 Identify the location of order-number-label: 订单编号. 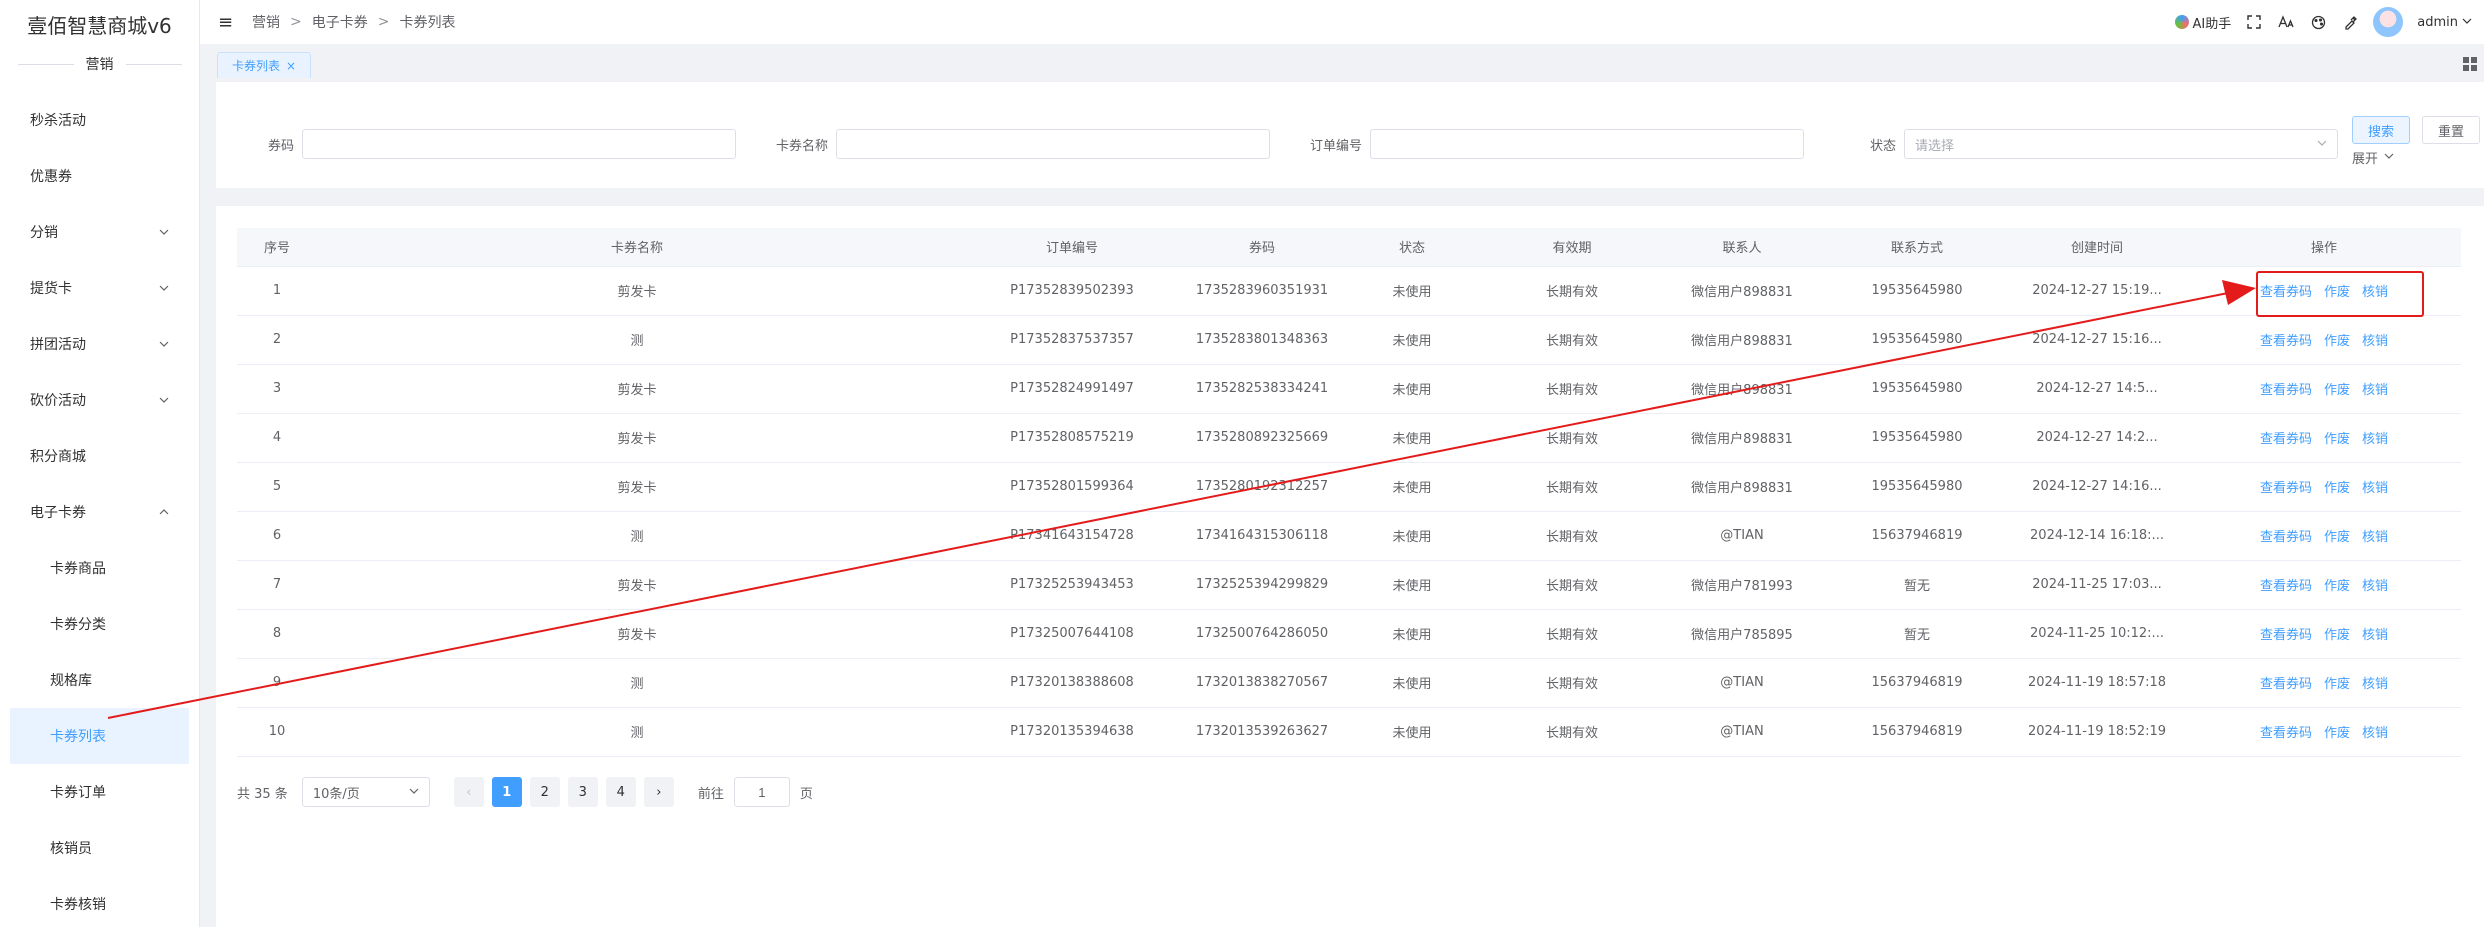
(1335, 146).